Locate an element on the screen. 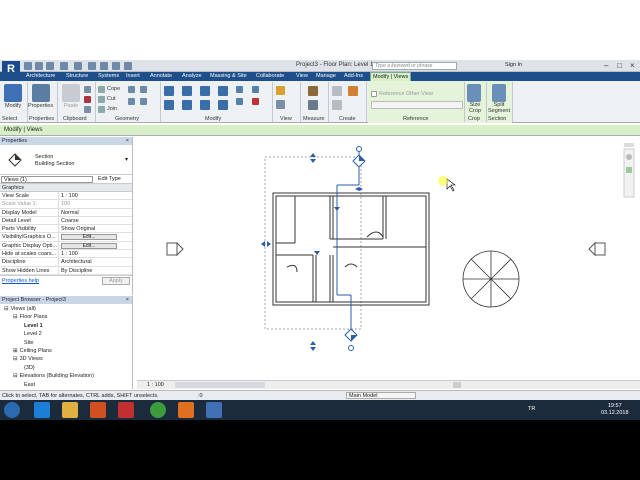  revit-taskbar-icon is located at coordinates (214, 410).